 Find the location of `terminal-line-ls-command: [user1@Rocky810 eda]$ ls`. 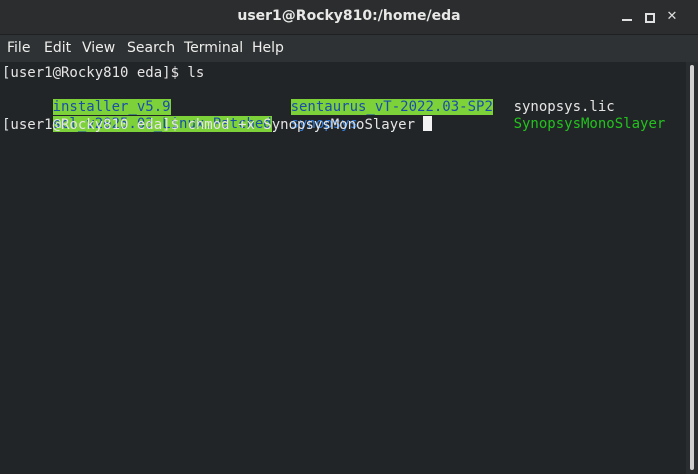

terminal-line-ls-command: [user1@Rocky810 eda]$ ls is located at coordinates (103, 73).